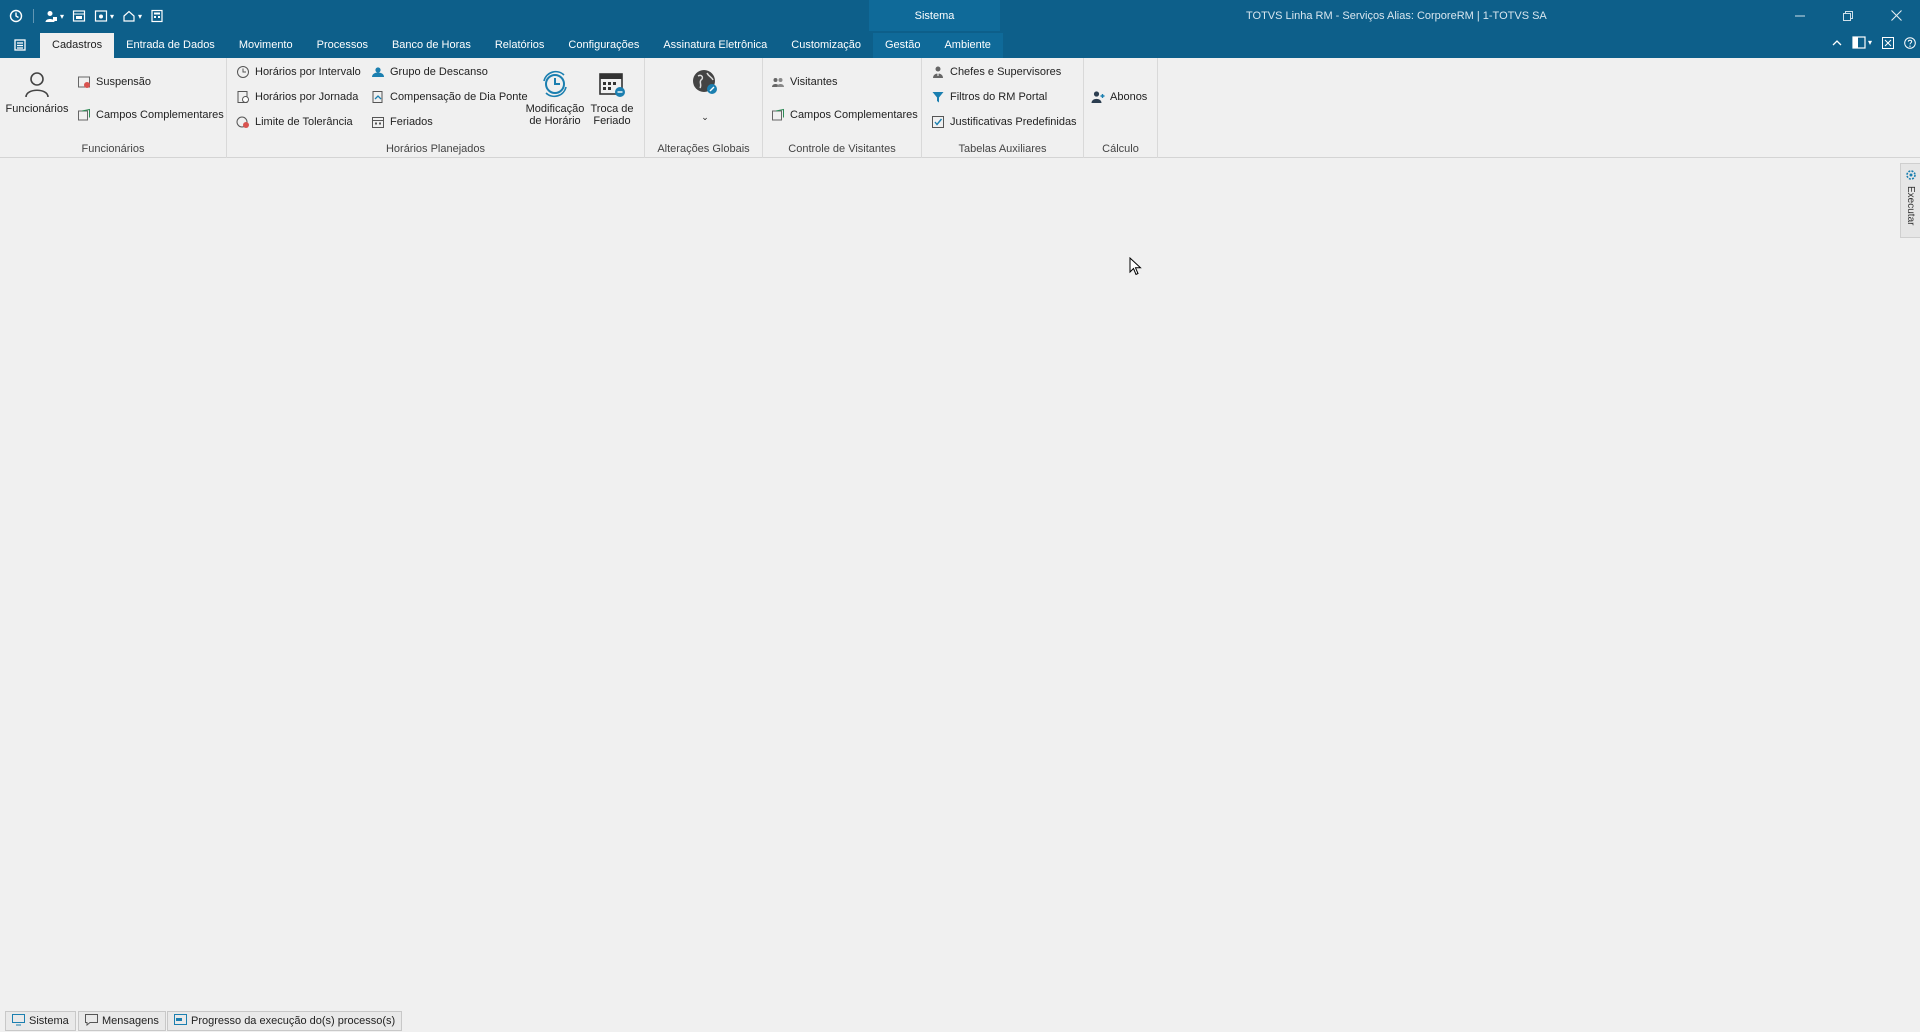 The image size is (1920, 1032). What do you see at coordinates (342, 45) in the screenshot?
I see `tab-processos: Processos` at bounding box center [342, 45].